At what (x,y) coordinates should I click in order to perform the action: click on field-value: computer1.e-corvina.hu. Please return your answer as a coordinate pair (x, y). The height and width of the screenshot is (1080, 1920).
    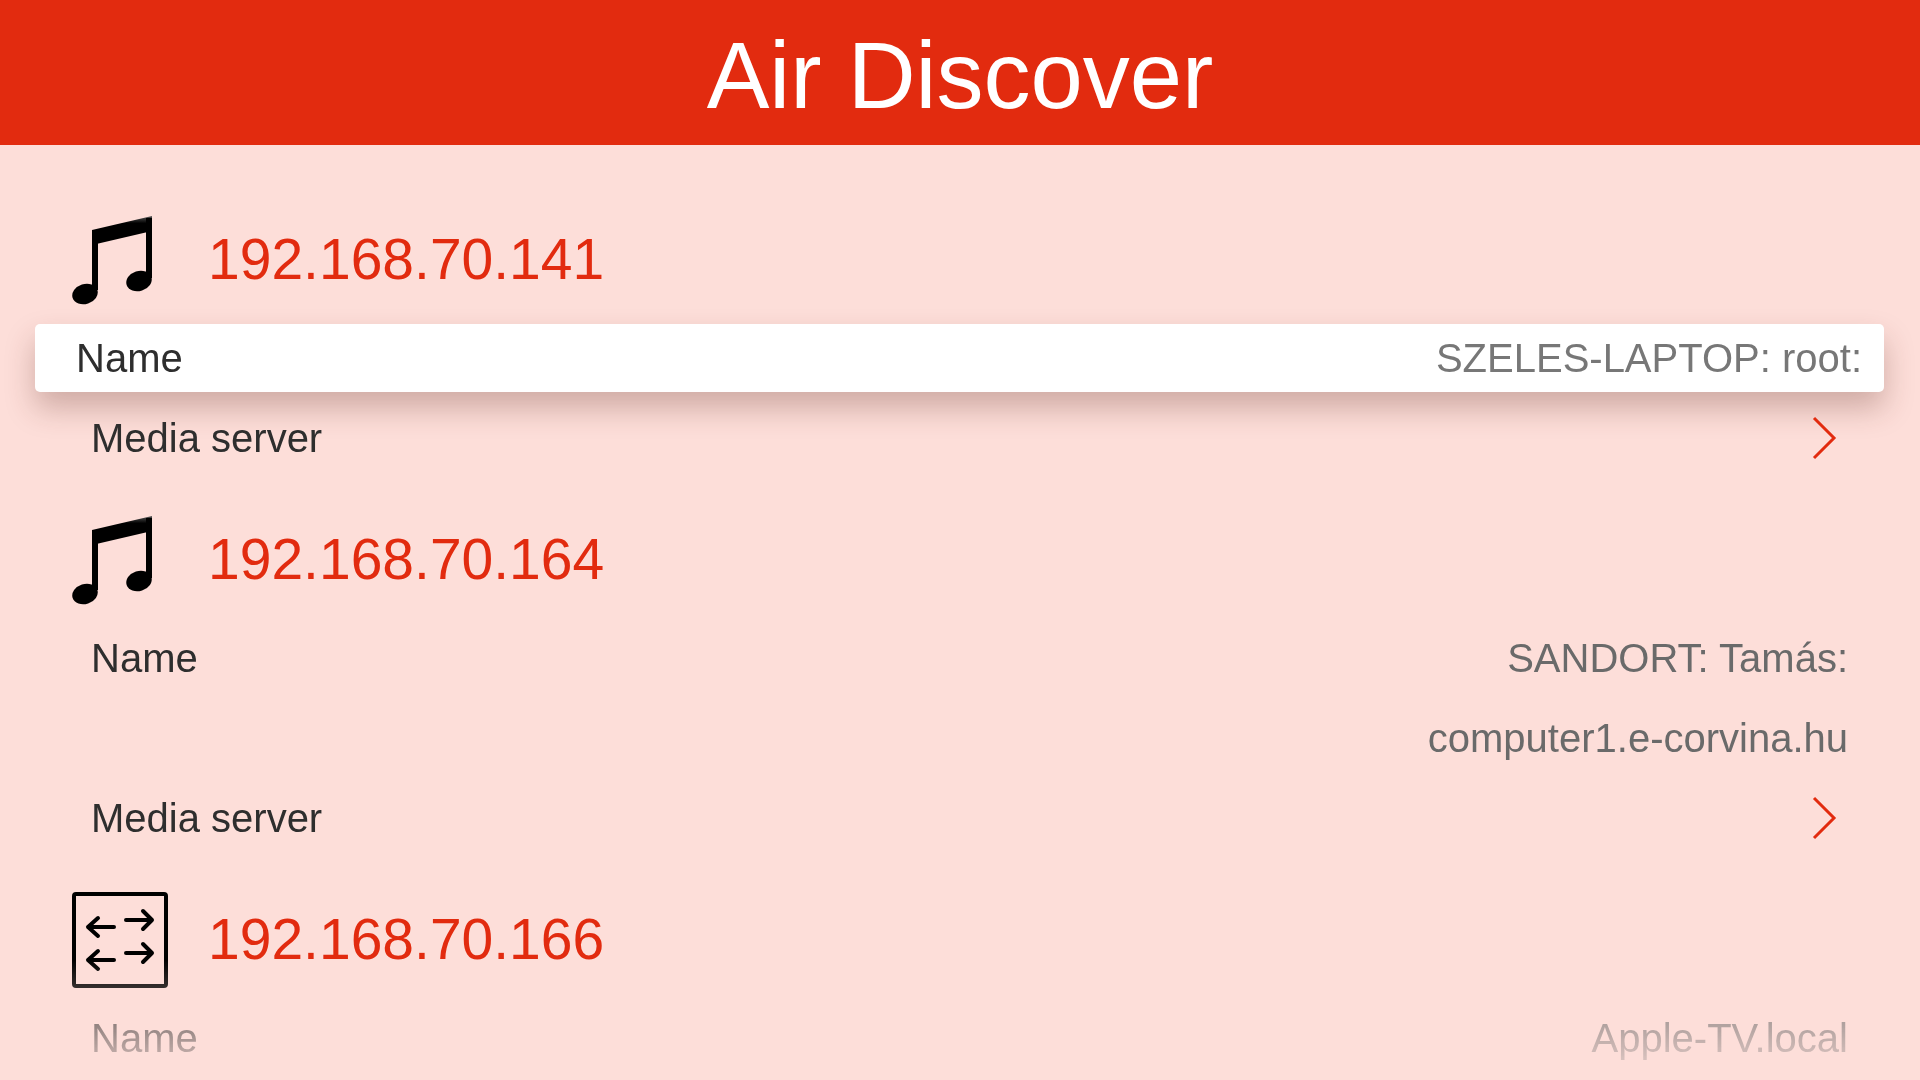
    Looking at the image, I should click on (1637, 738).